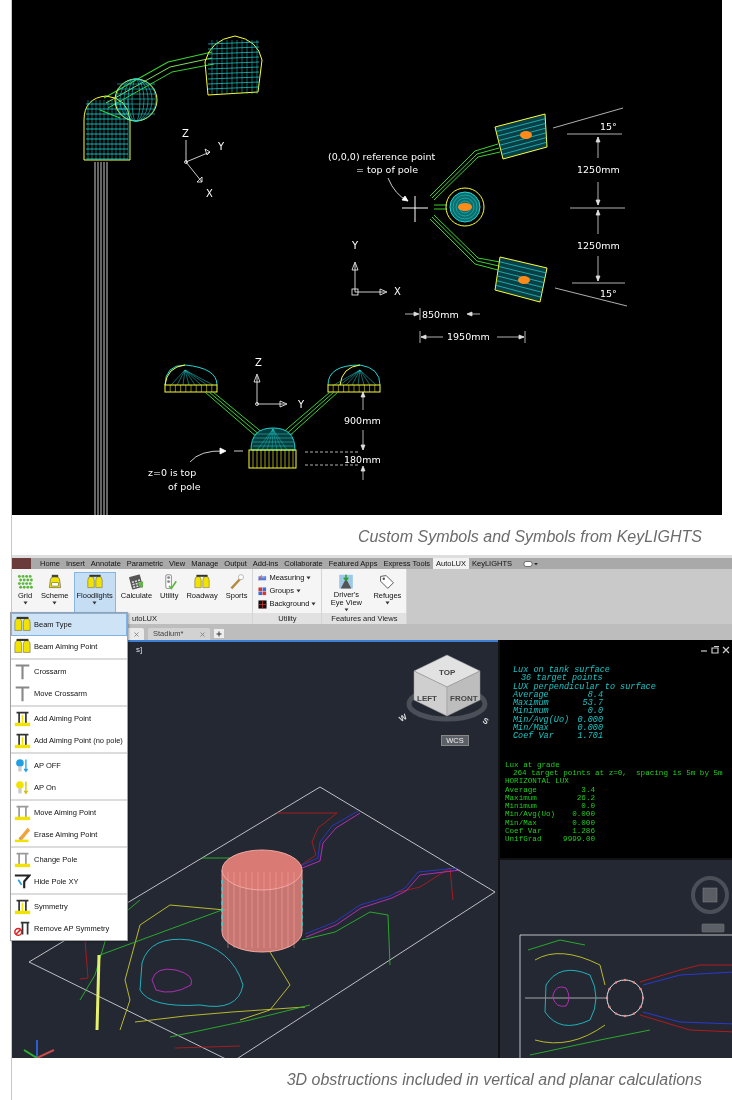 This screenshot has width=732, height=1100. What do you see at coordinates (263, 604) in the screenshot?
I see `background-icon` at bounding box center [263, 604].